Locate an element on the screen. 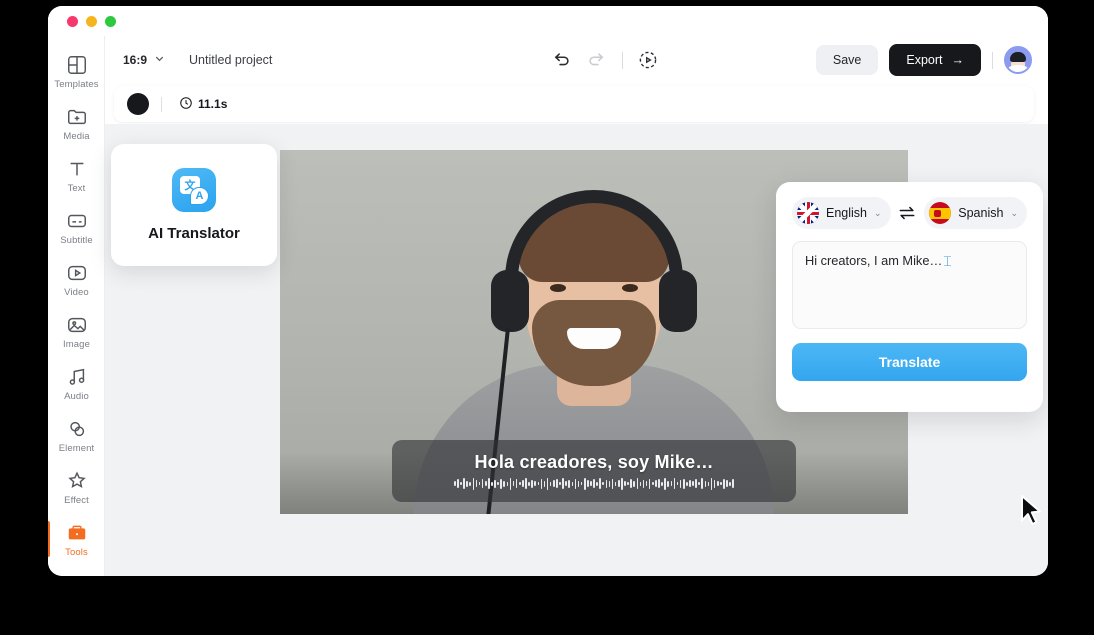  sidebar-item-label: Text is located at coordinates (76, 188).